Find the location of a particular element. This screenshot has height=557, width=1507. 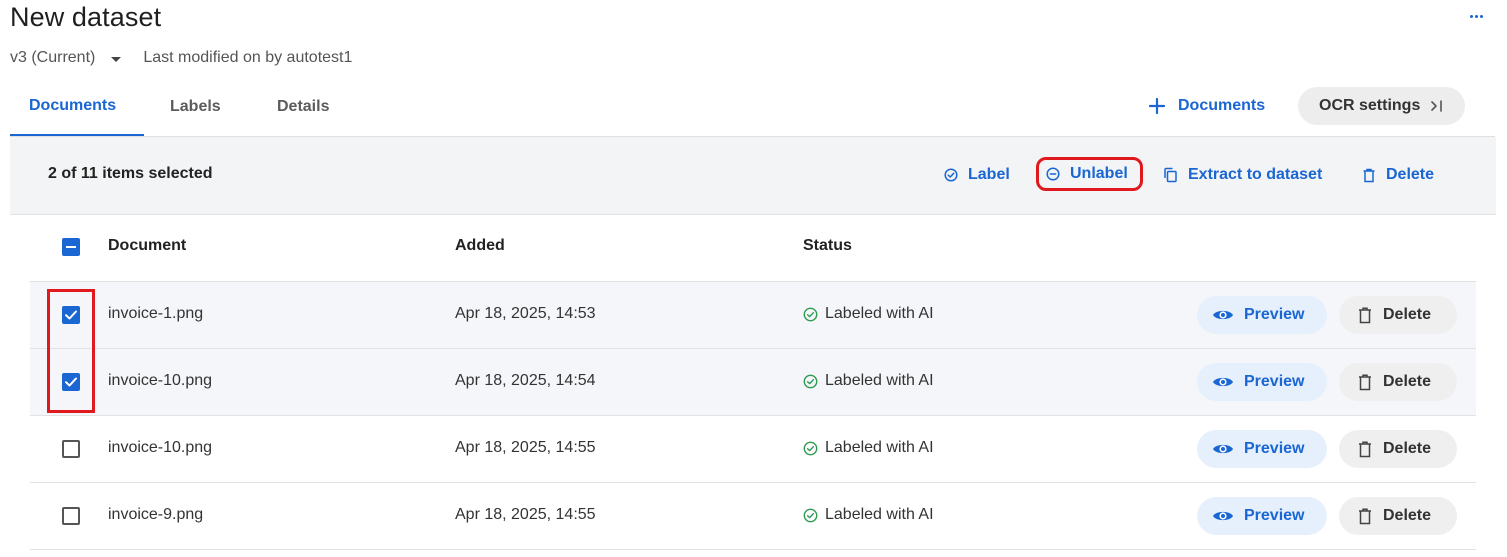

copy-icon is located at coordinates (1170, 175).